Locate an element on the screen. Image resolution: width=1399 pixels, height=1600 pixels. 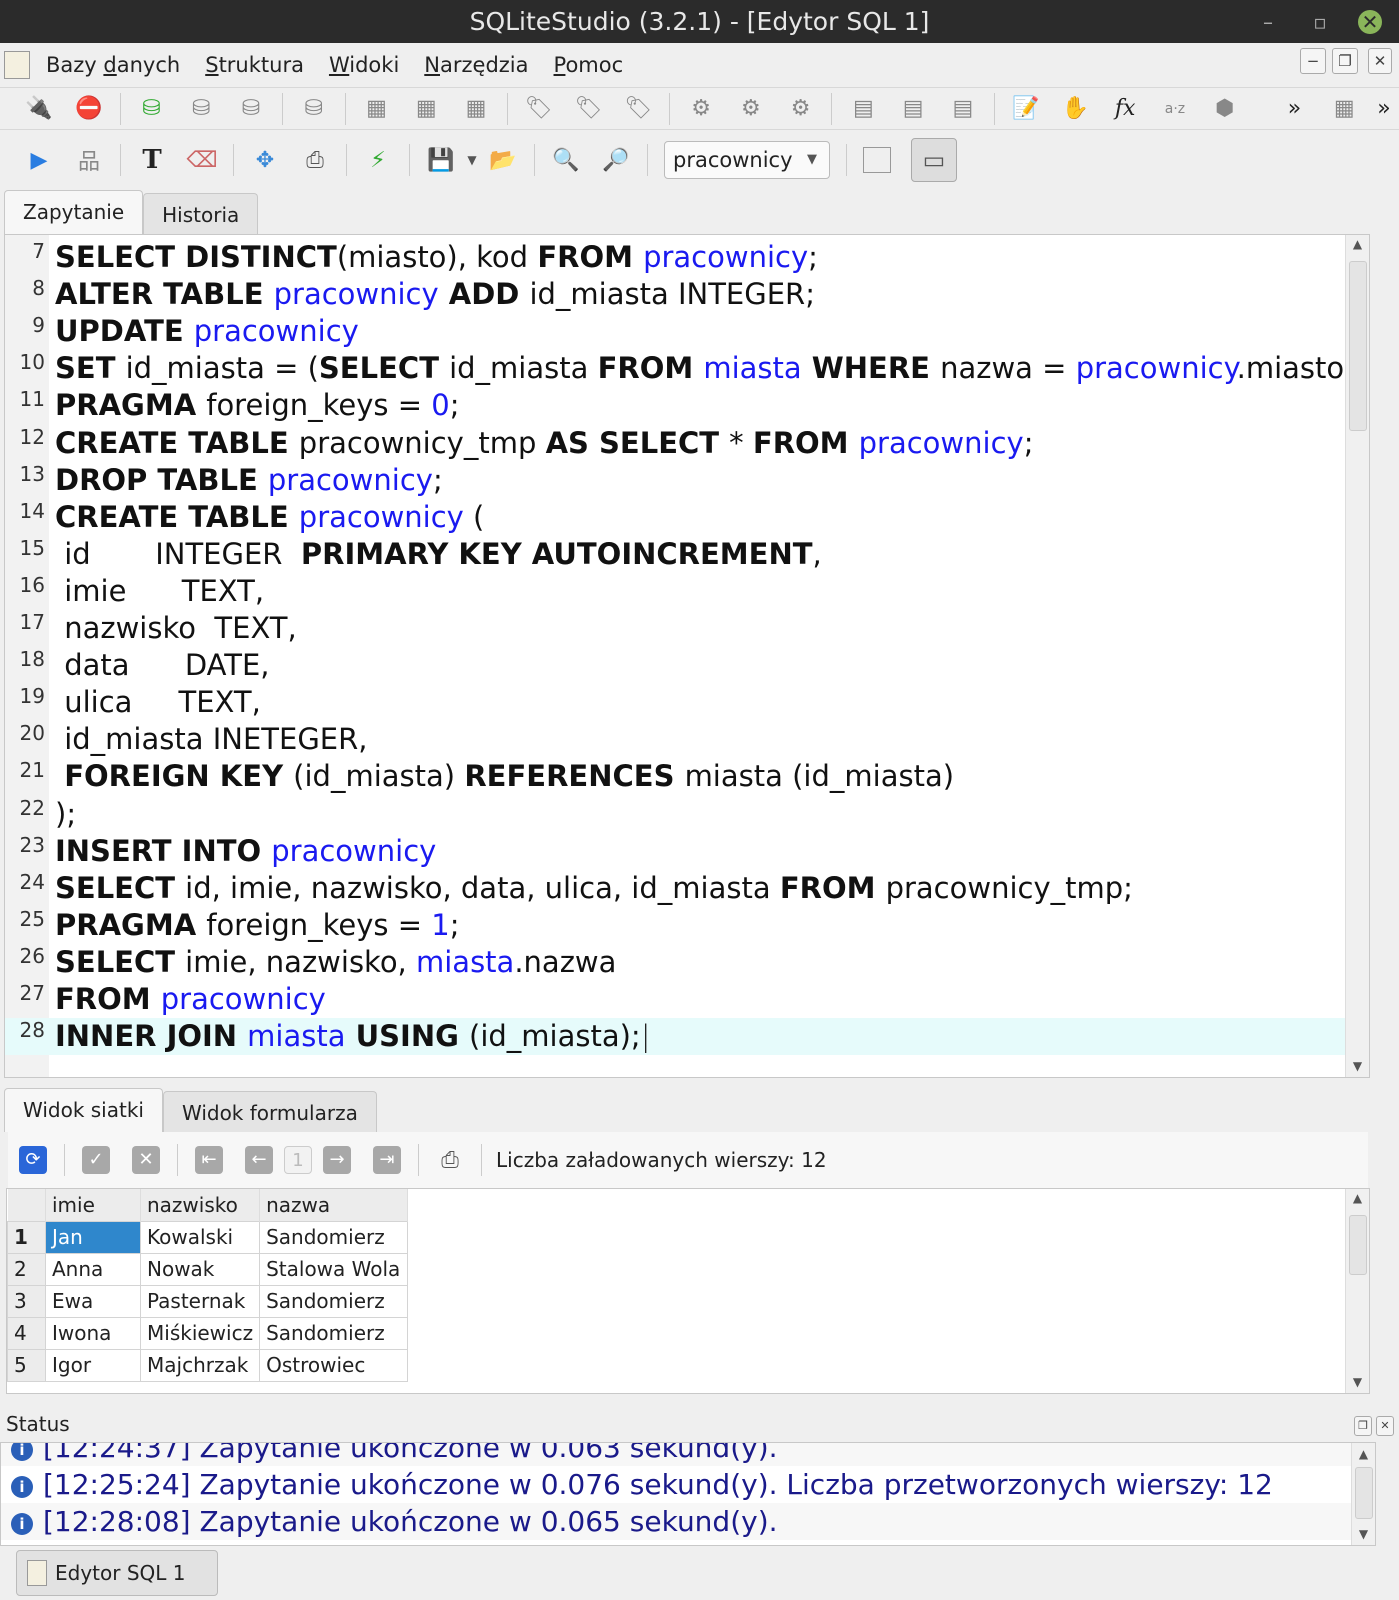
table-cell: Kowalski is located at coordinates (200, 1237).